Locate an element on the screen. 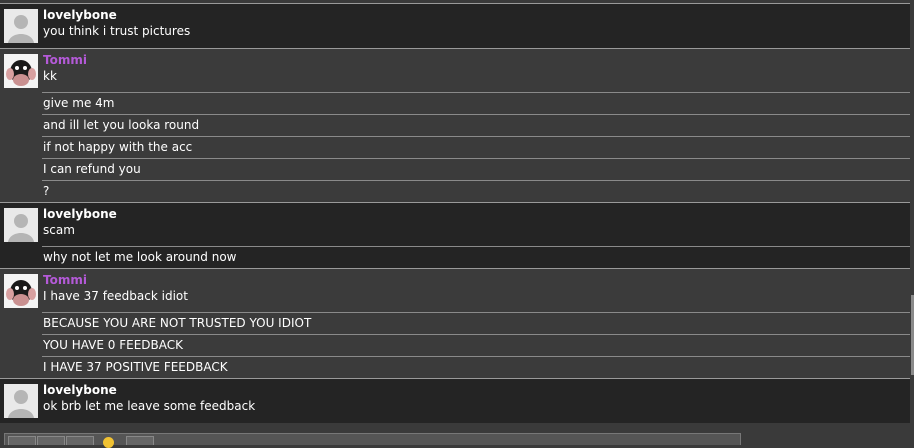 The width and height of the screenshot is (914, 448). smiley-icon is located at coordinates (108, 442).